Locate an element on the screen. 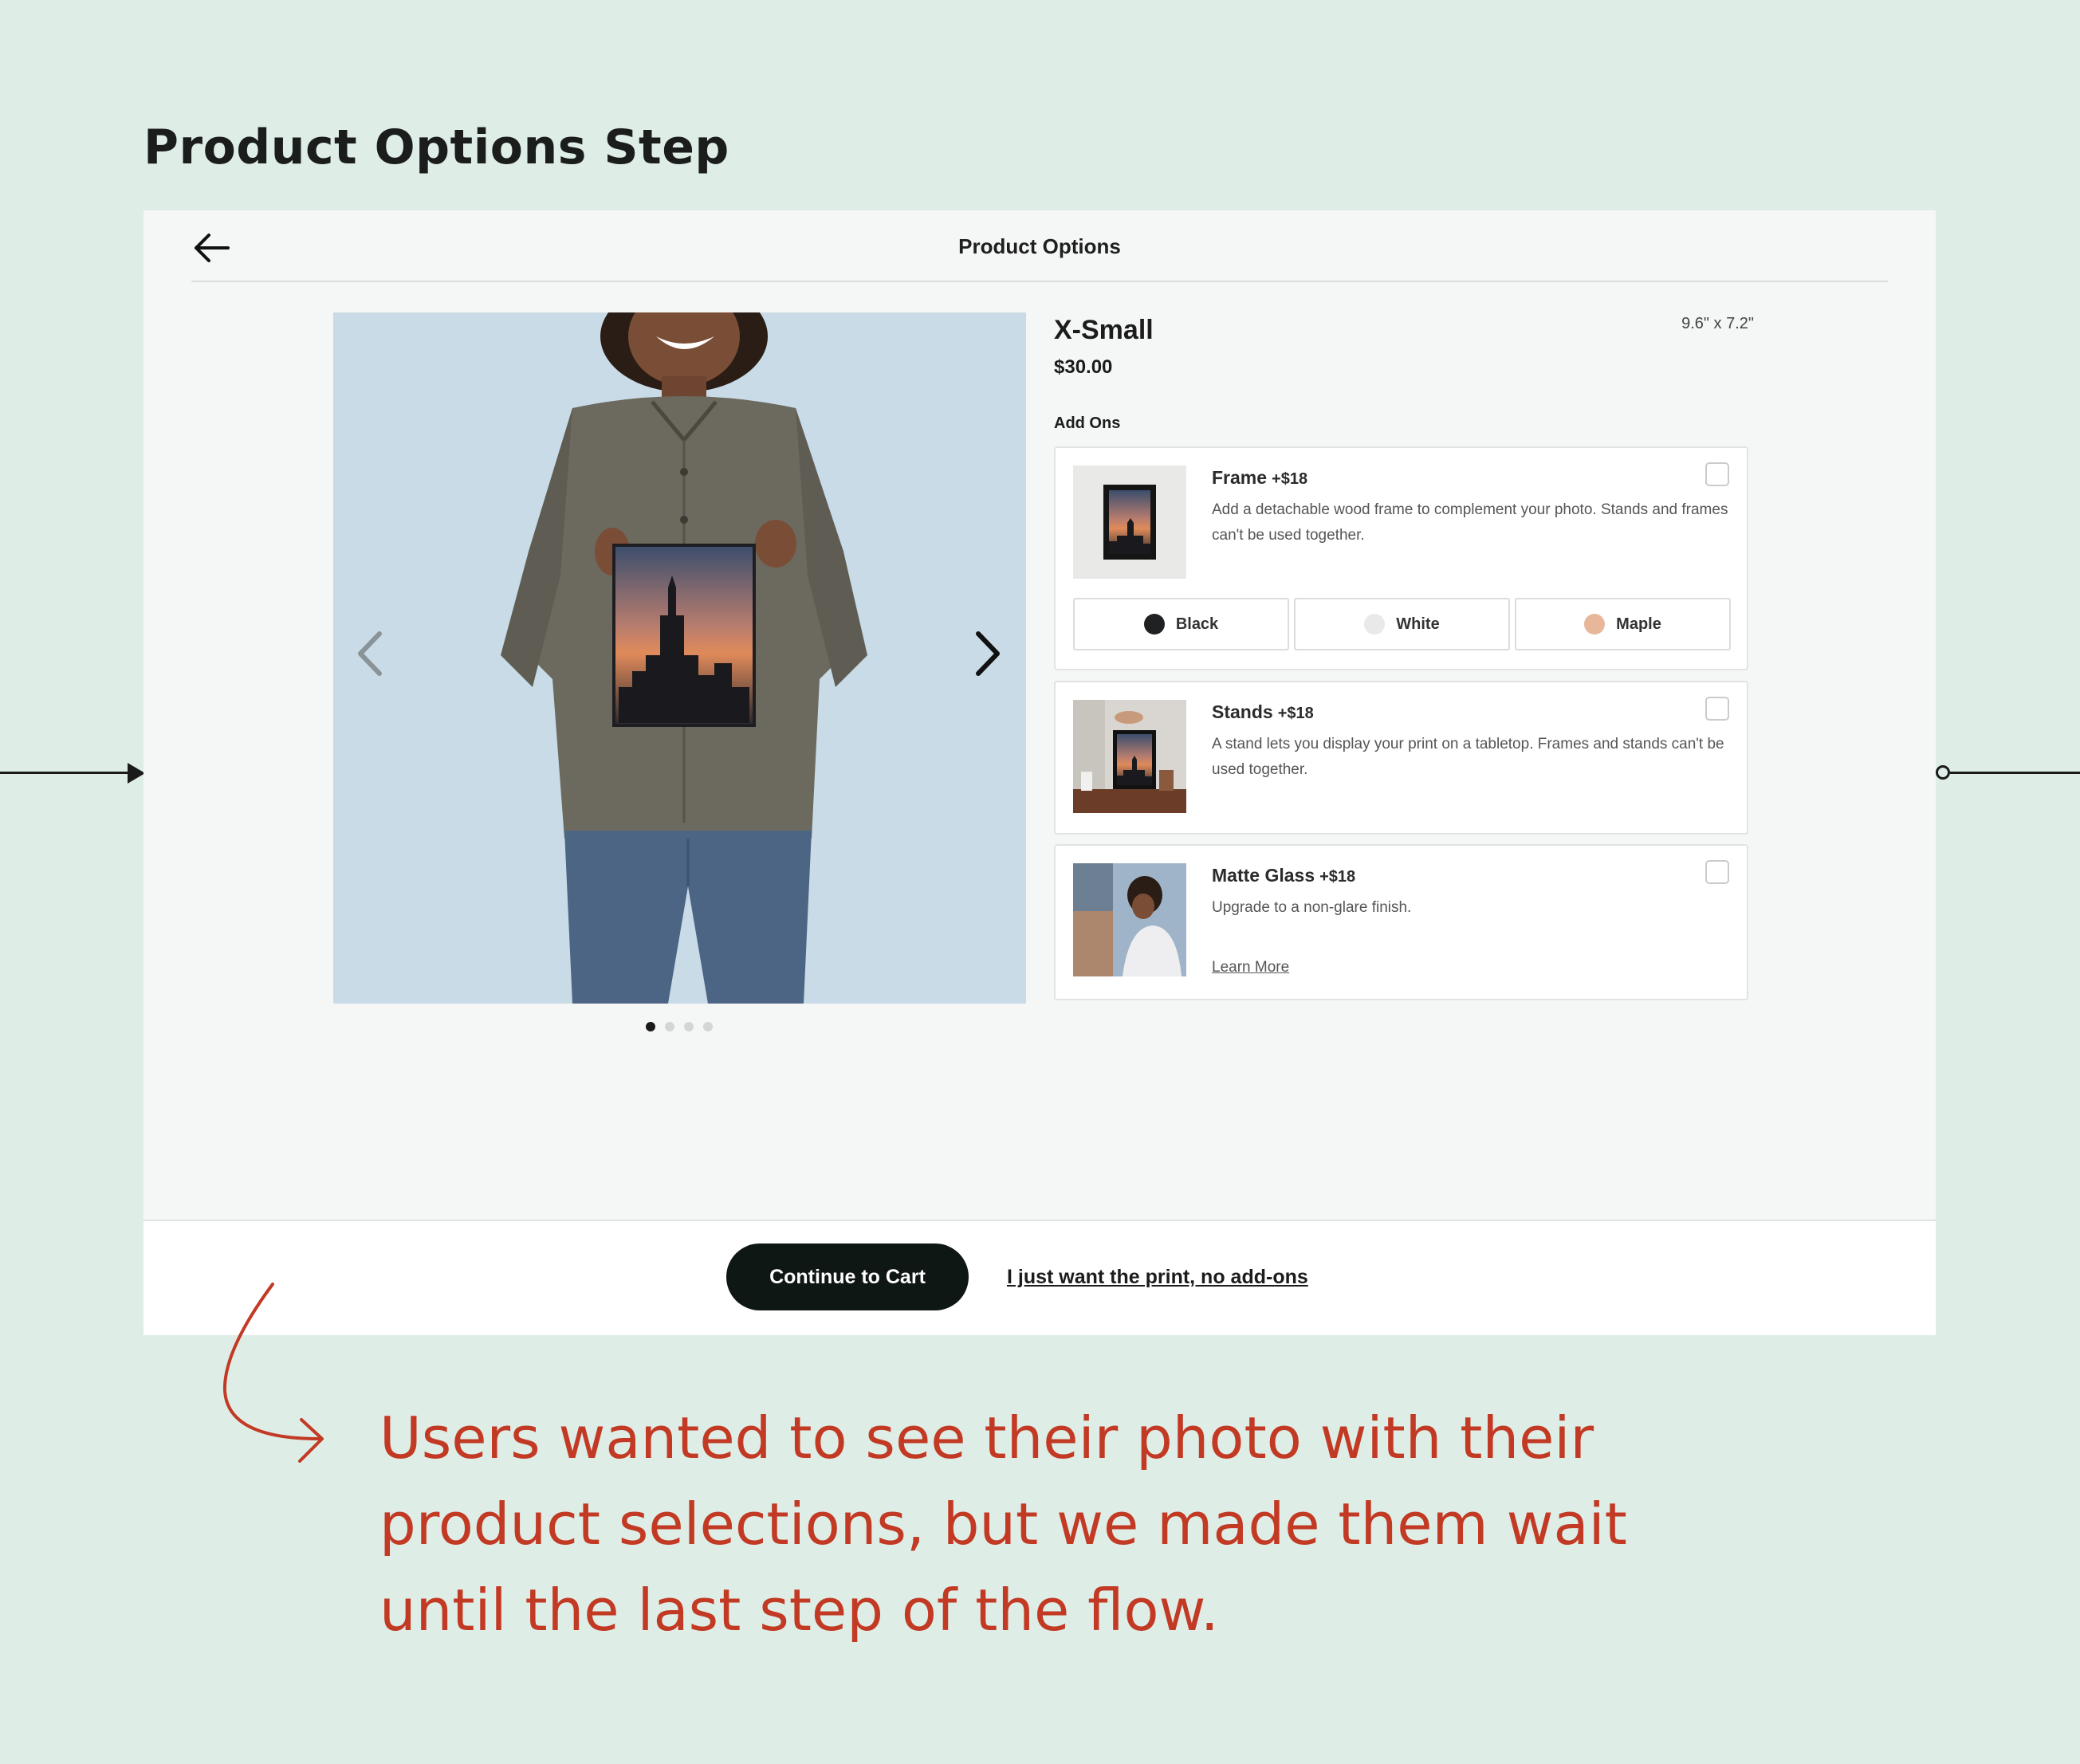 The width and height of the screenshot is (2080, 1764). page-heading: Product Options Step is located at coordinates (437, 148).